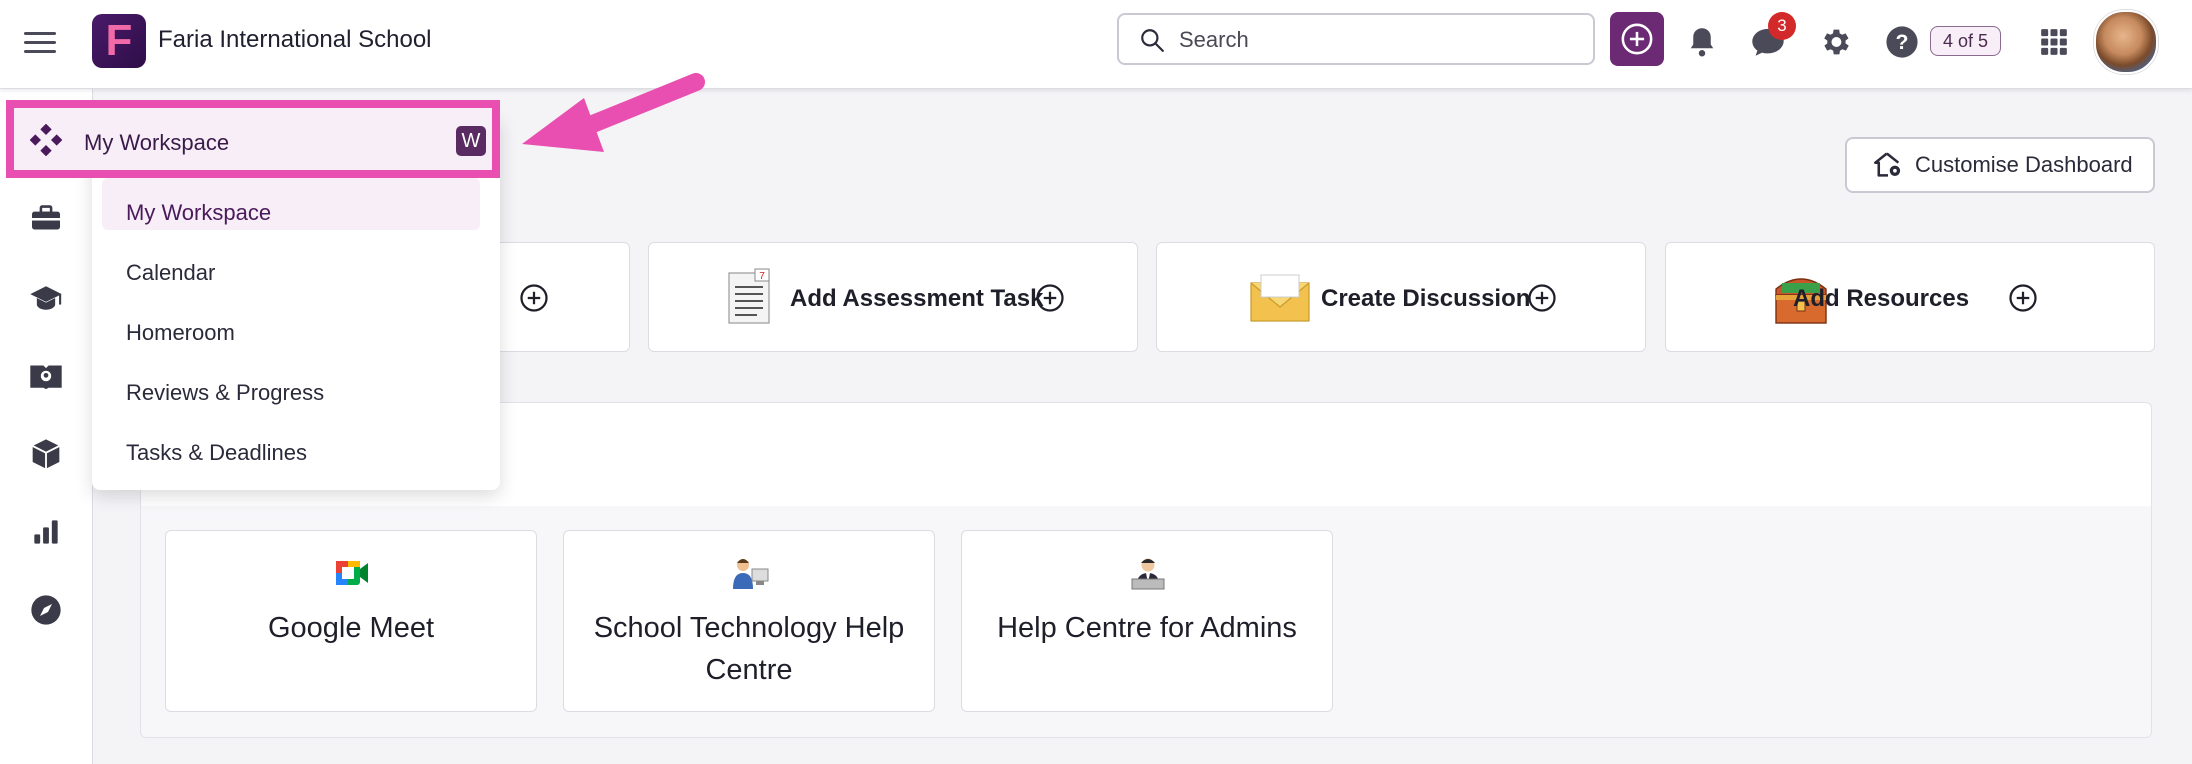 The height and width of the screenshot is (764, 2192). What do you see at coordinates (1379, 40) in the screenshot?
I see `search-input` at bounding box center [1379, 40].